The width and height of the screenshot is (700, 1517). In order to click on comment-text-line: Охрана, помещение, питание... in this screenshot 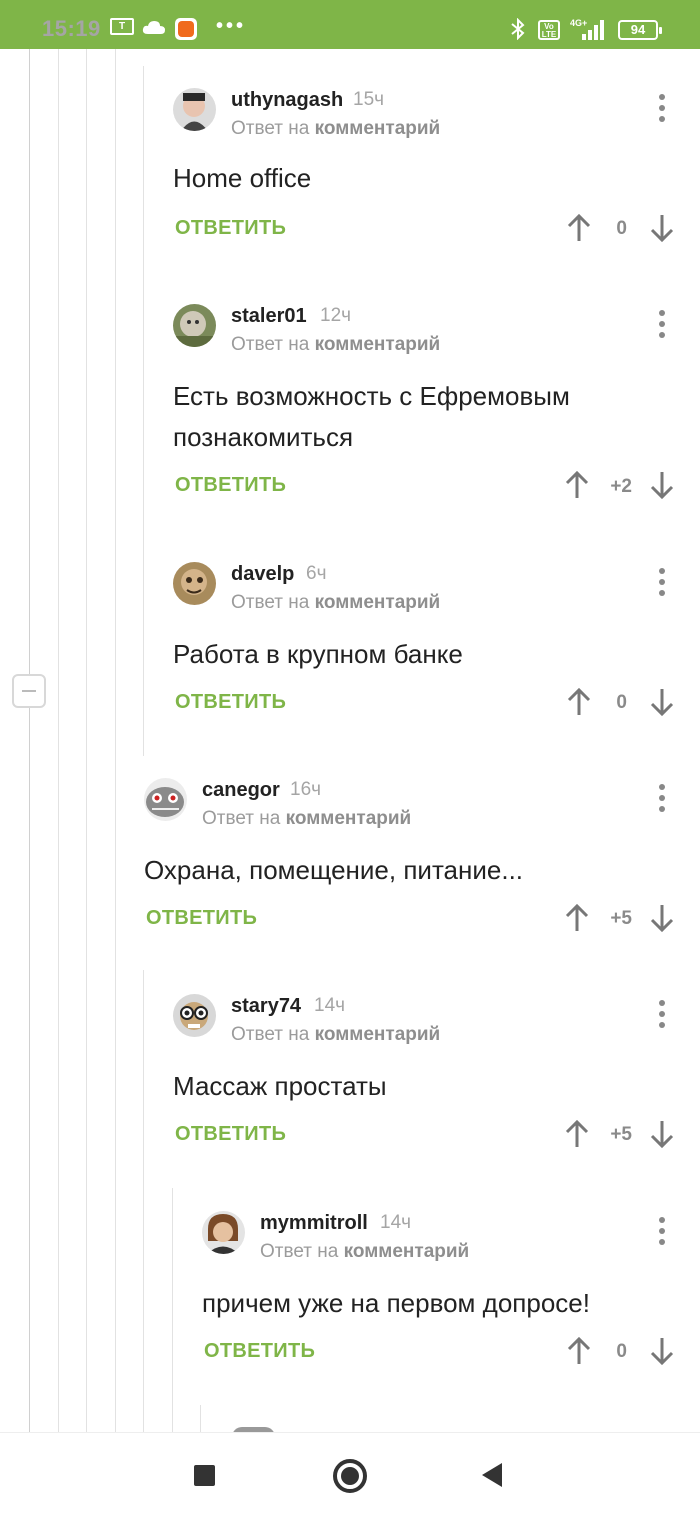, I will do `click(334, 870)`.